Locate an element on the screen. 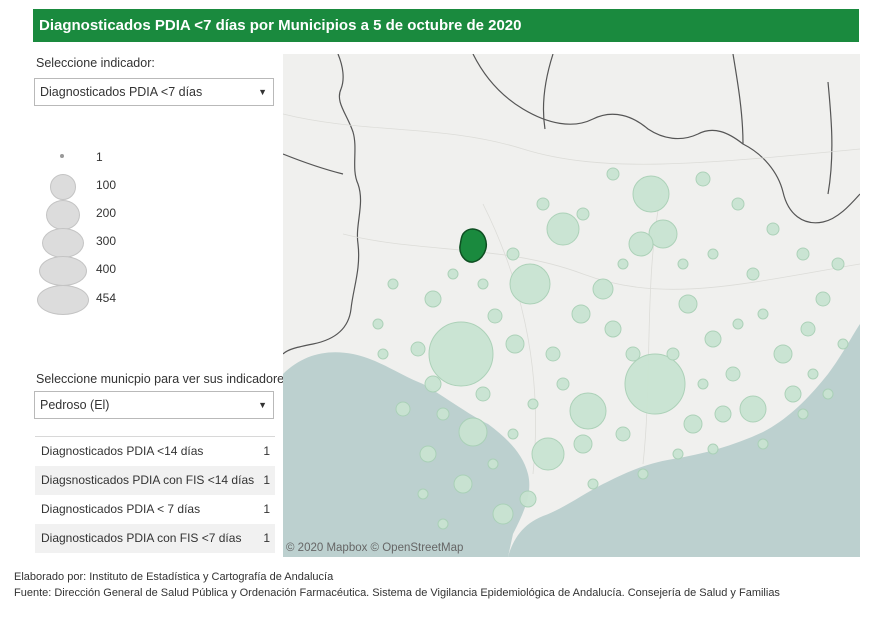 The image size is (882, 618). legend-value: 100 is located at coordinates (106, 185).